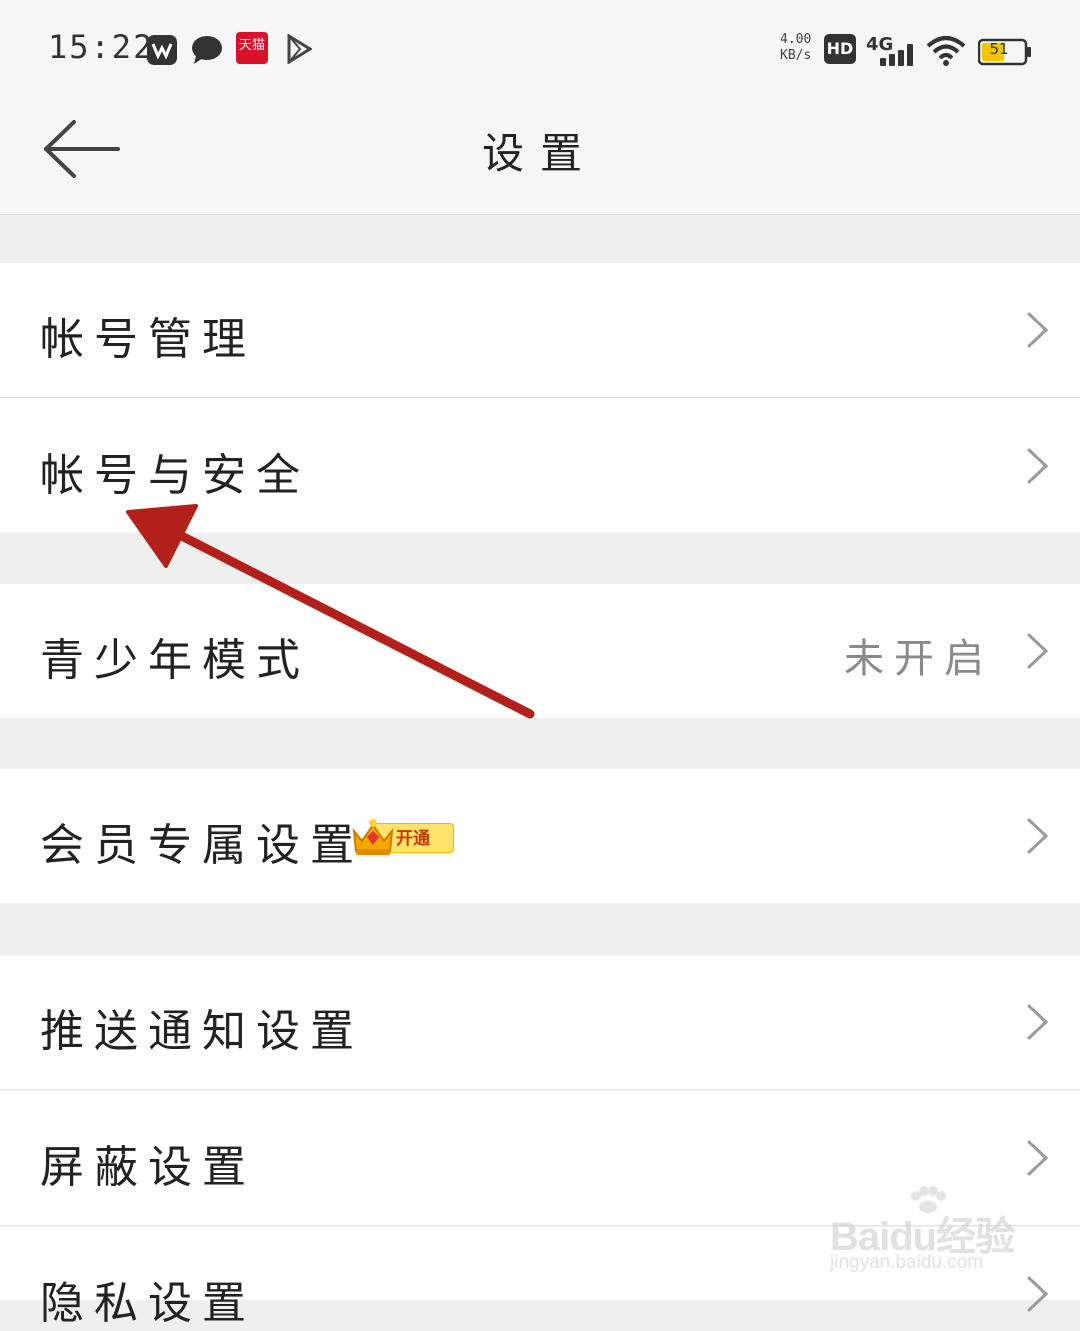 The height and width of the screenshot is (1331, 1080). Describe the element at coordinates (299, 49) in the screenshot. I see `play-icon` at that location.